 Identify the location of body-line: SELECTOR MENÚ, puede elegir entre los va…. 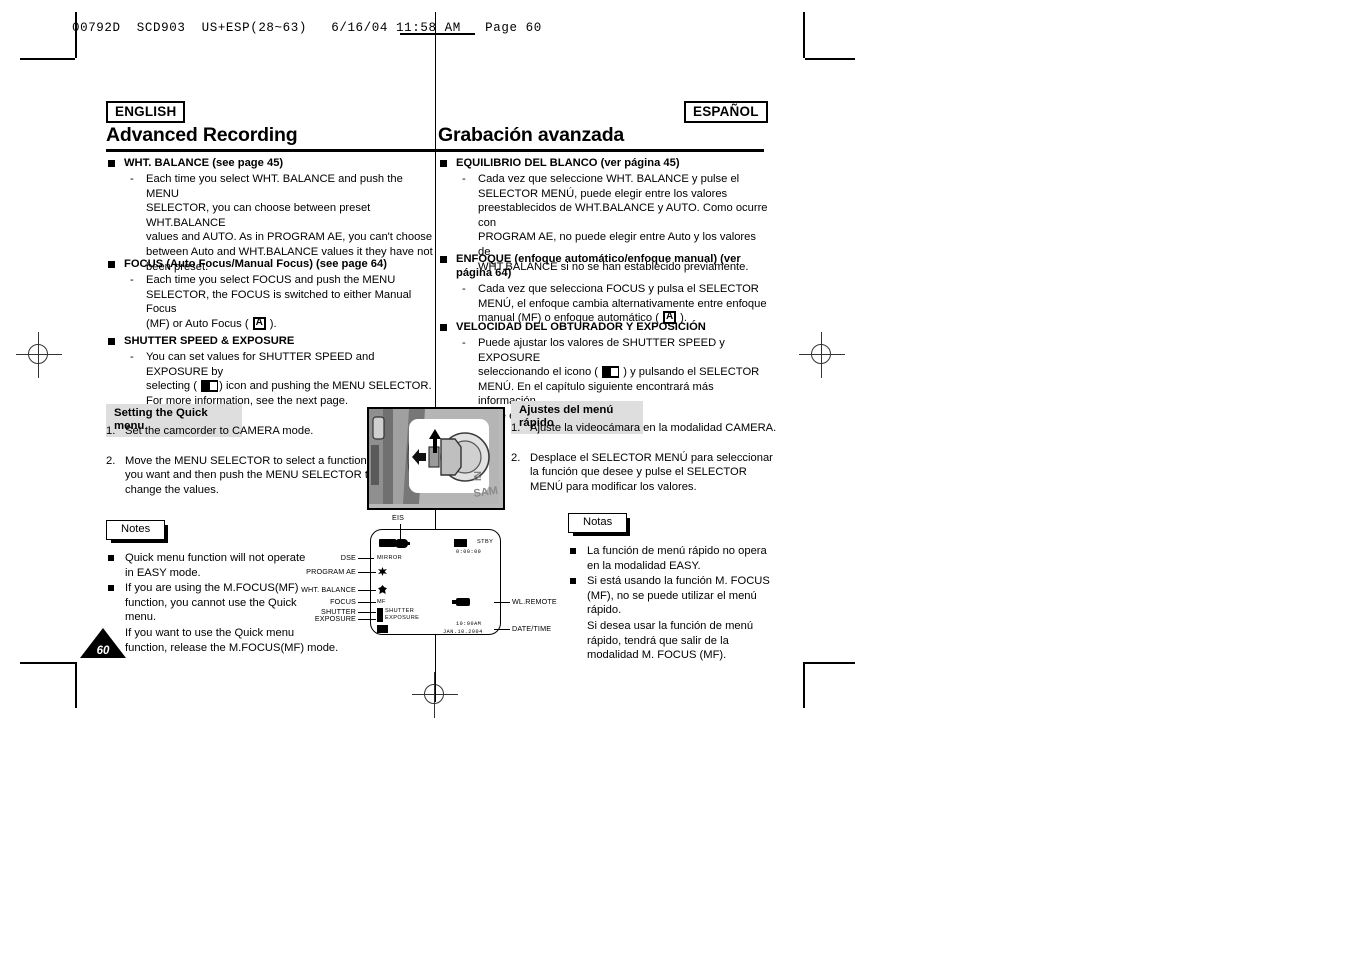
(603, 193).